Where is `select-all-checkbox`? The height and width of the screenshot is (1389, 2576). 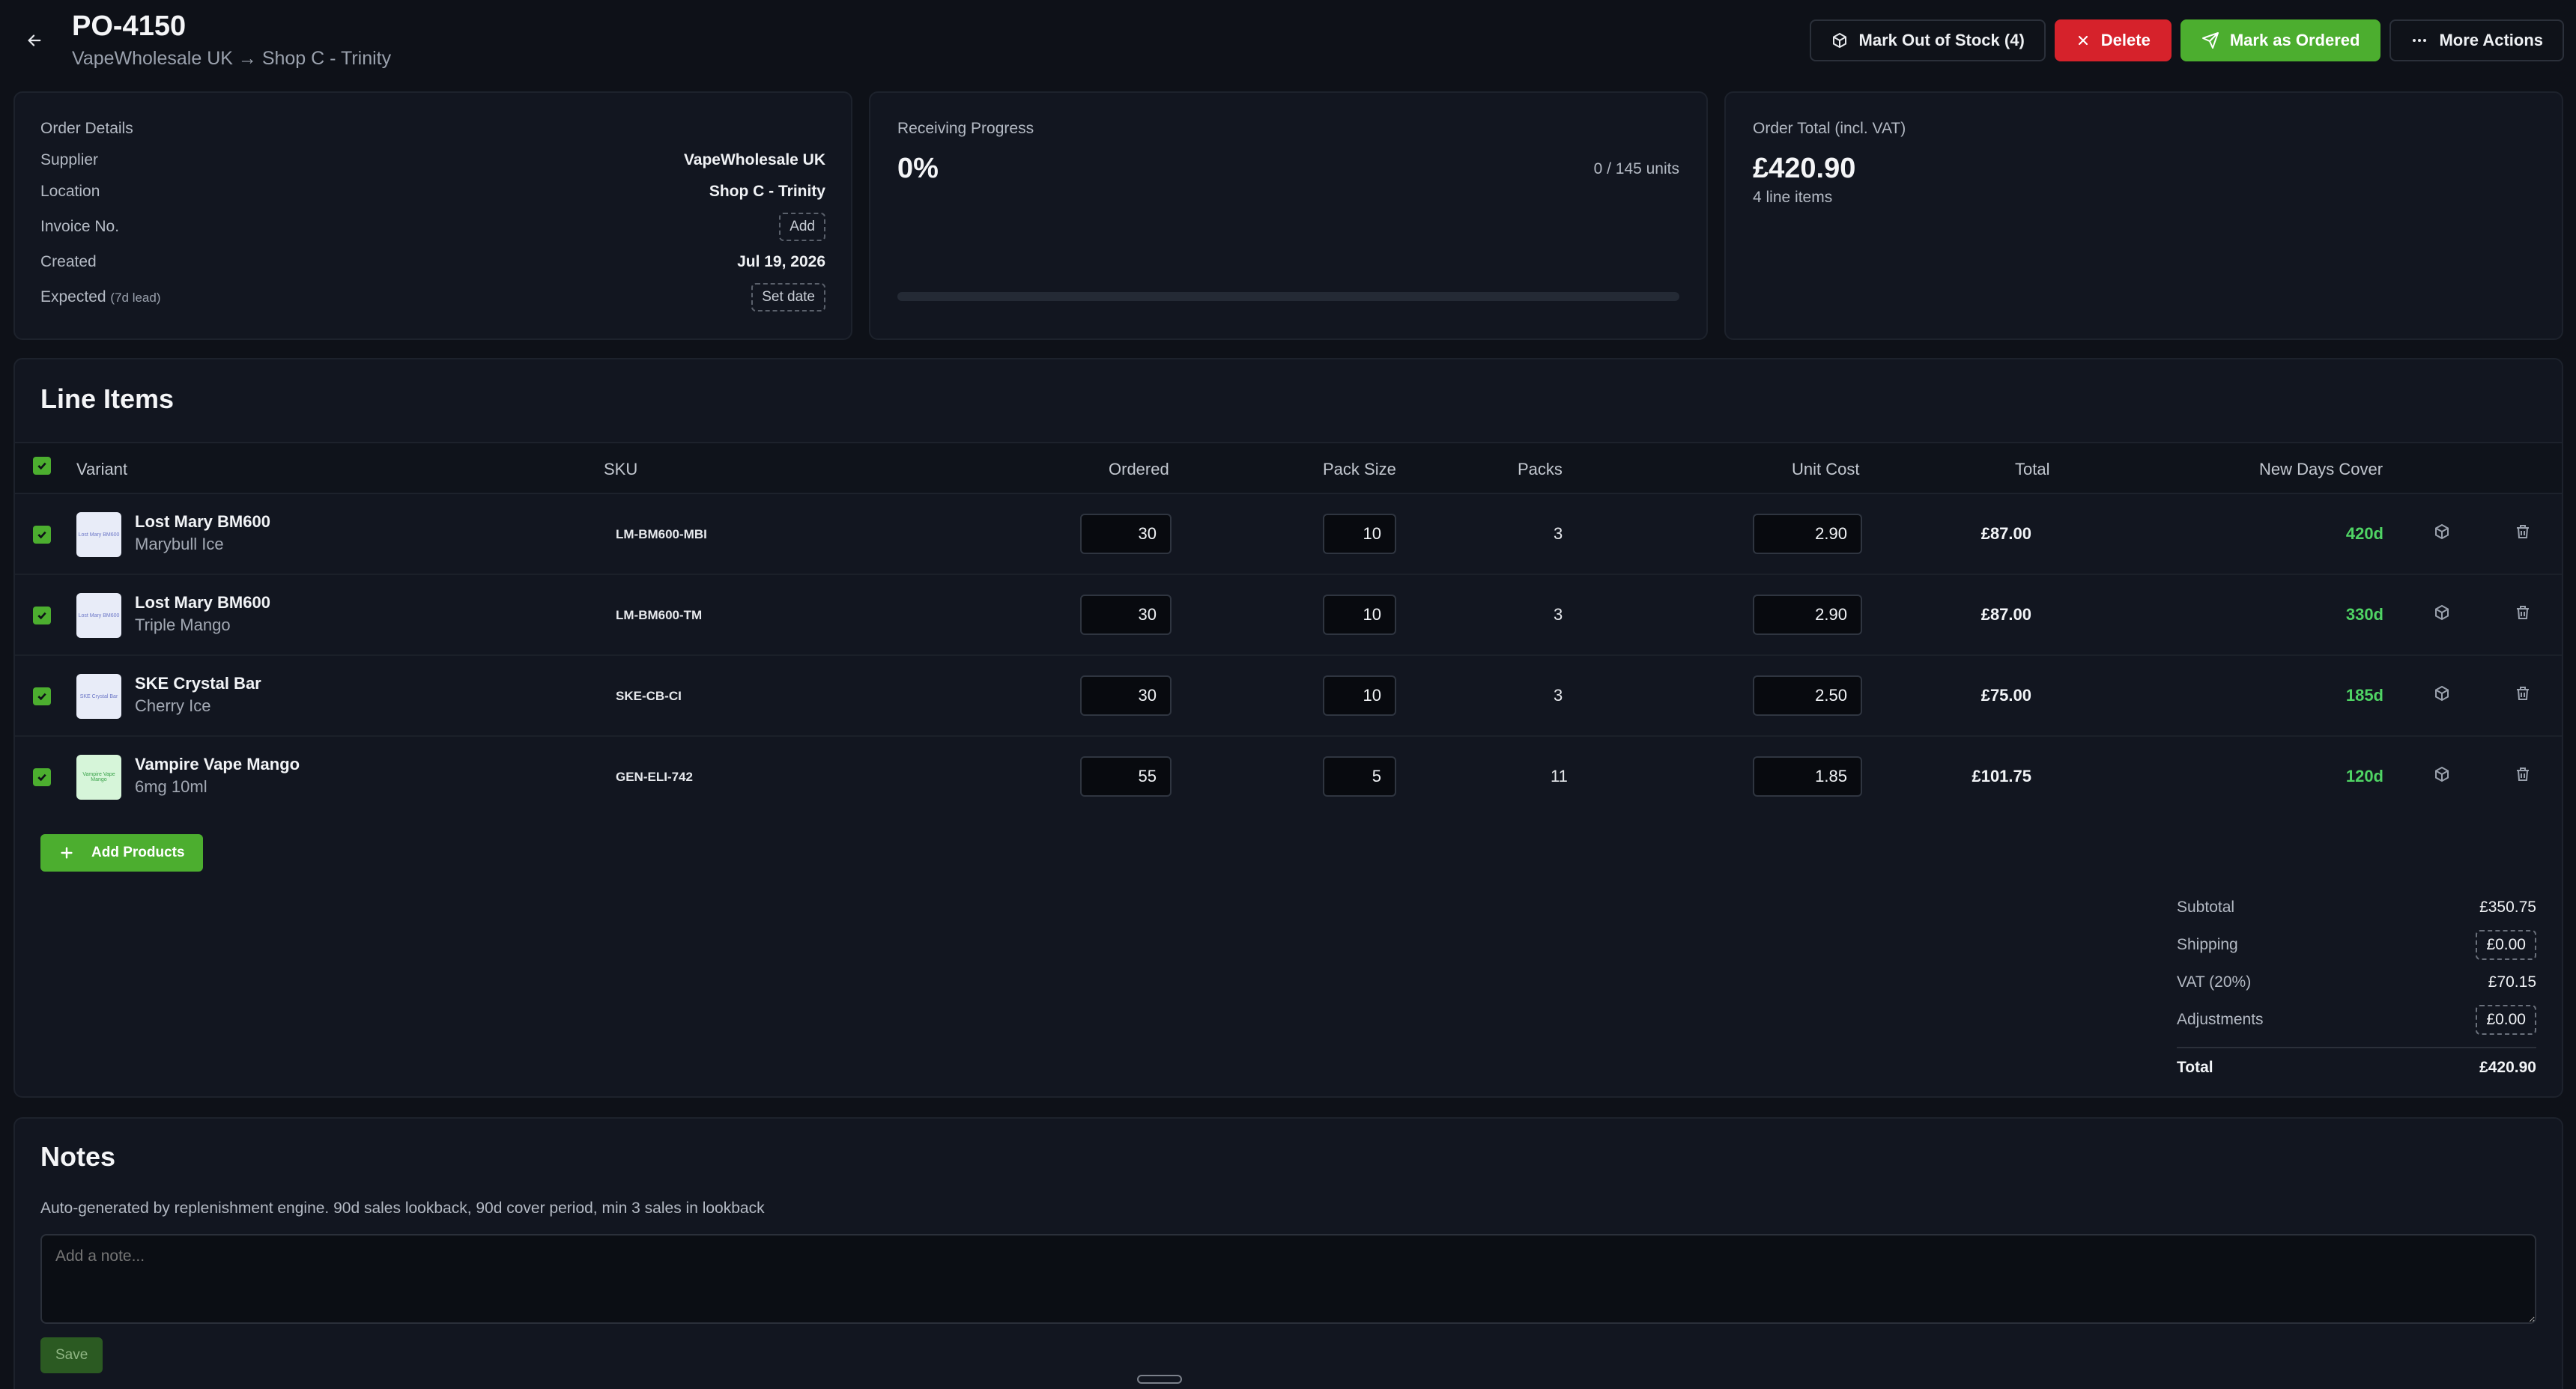
select-all-checkbox is located at coordinates (42, 466).